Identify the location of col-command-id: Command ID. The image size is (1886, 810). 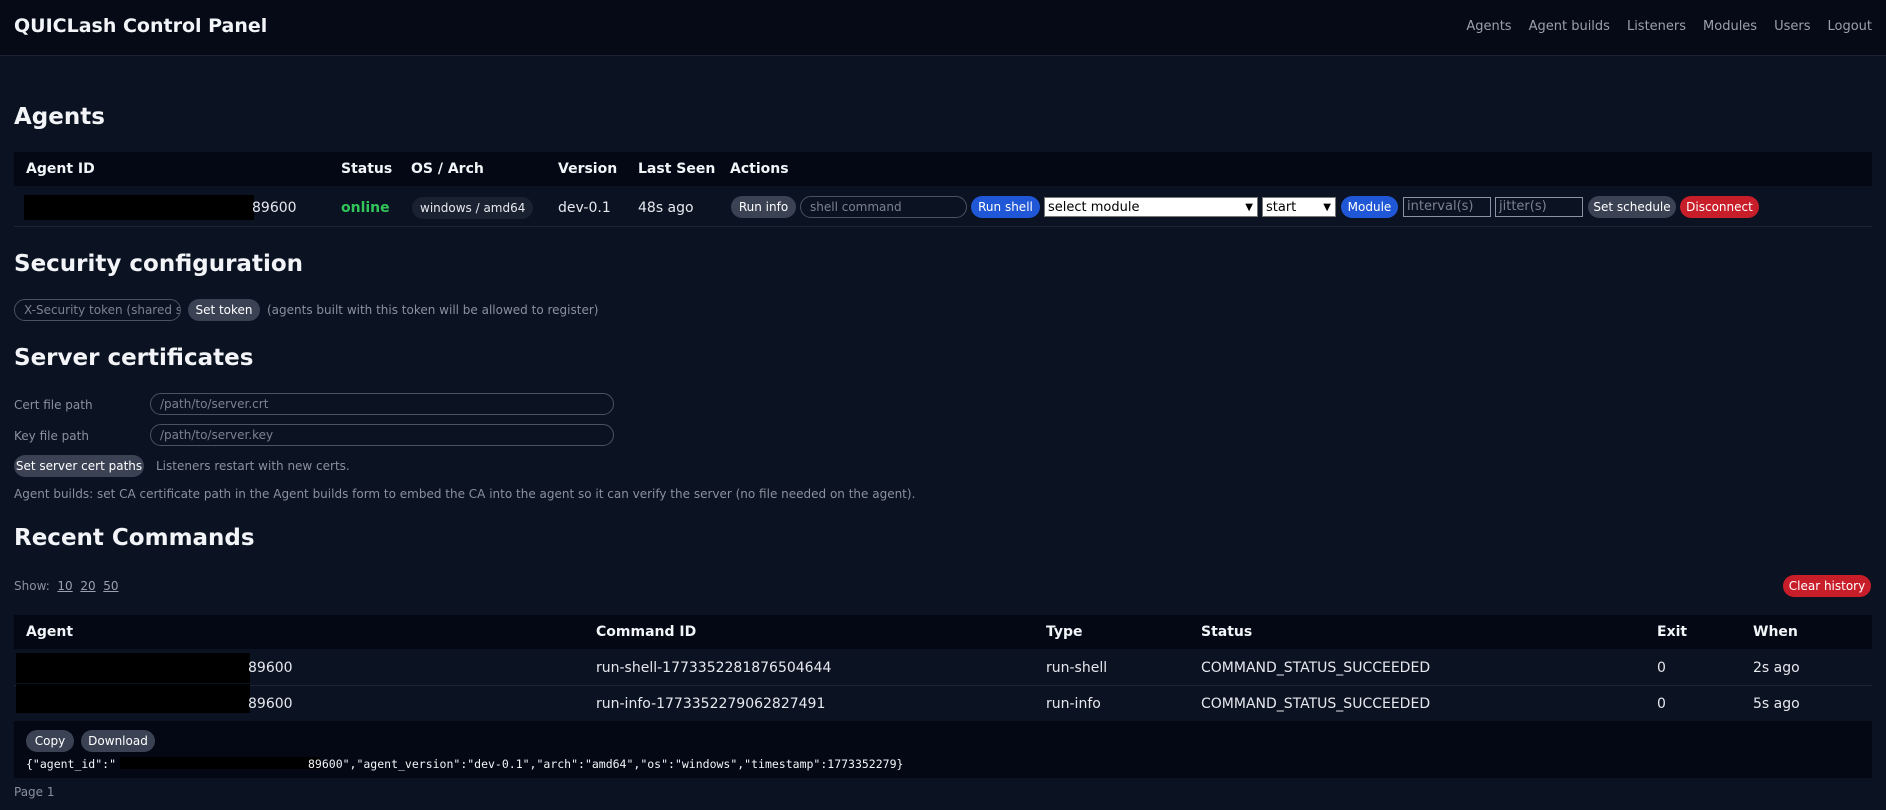
(646, 632).